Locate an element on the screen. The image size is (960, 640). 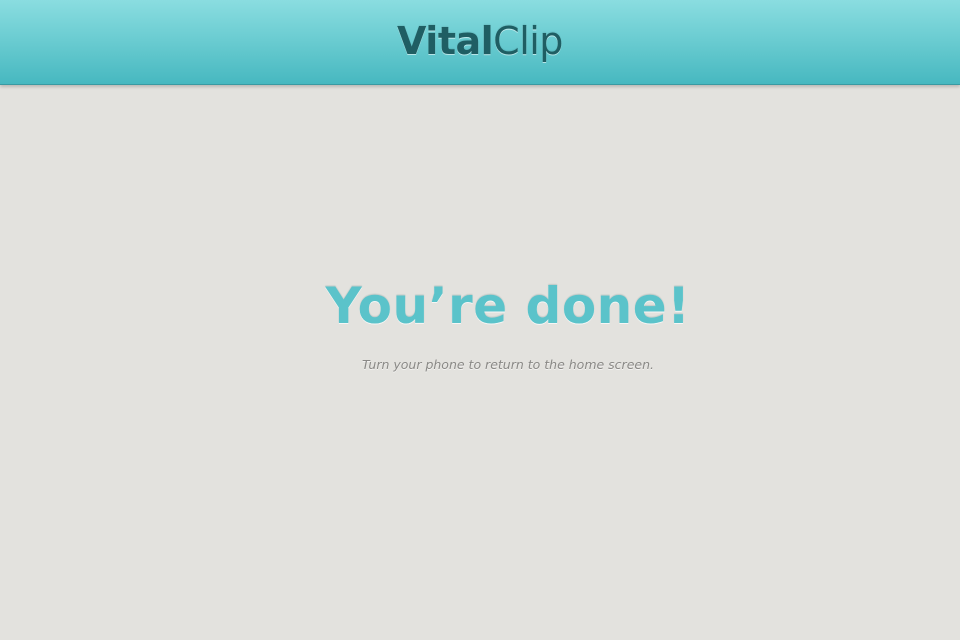
app-logo: VitalClip is located at coordinates (480, 41).